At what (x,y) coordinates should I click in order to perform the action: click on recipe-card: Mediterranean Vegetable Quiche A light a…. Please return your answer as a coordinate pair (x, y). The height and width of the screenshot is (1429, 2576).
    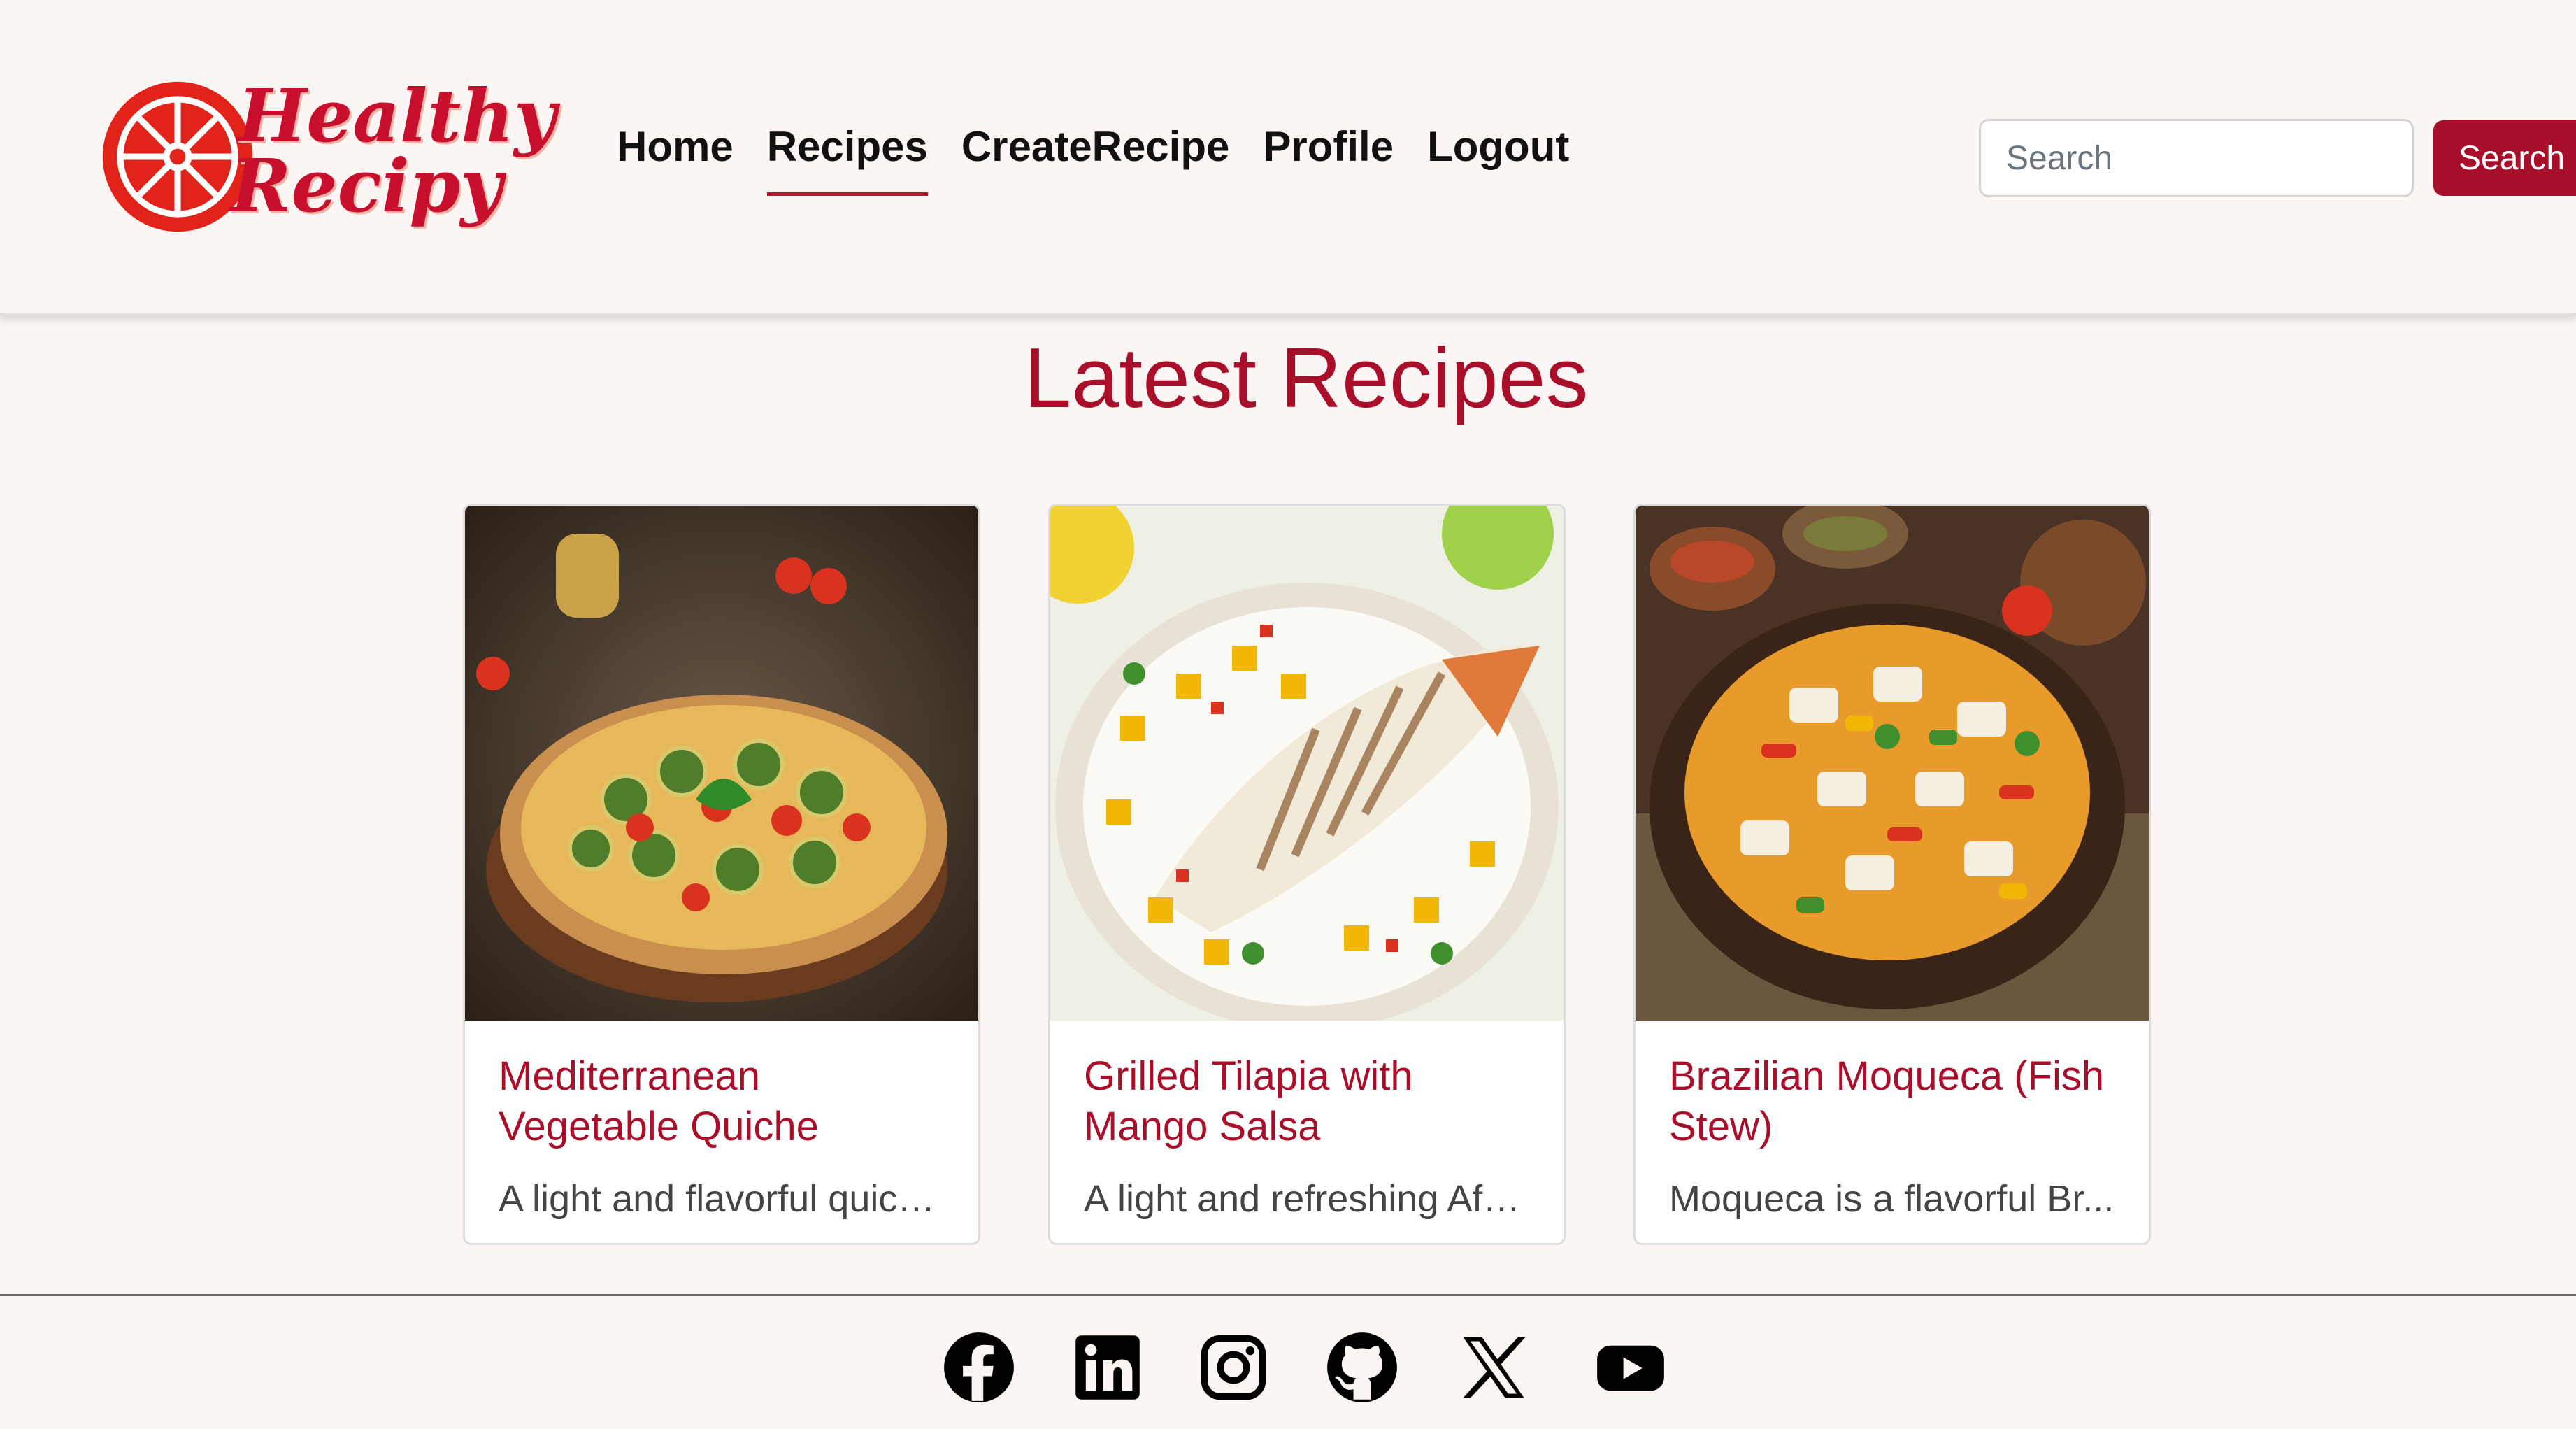
    Looking at the image, I should click on (721, 874).